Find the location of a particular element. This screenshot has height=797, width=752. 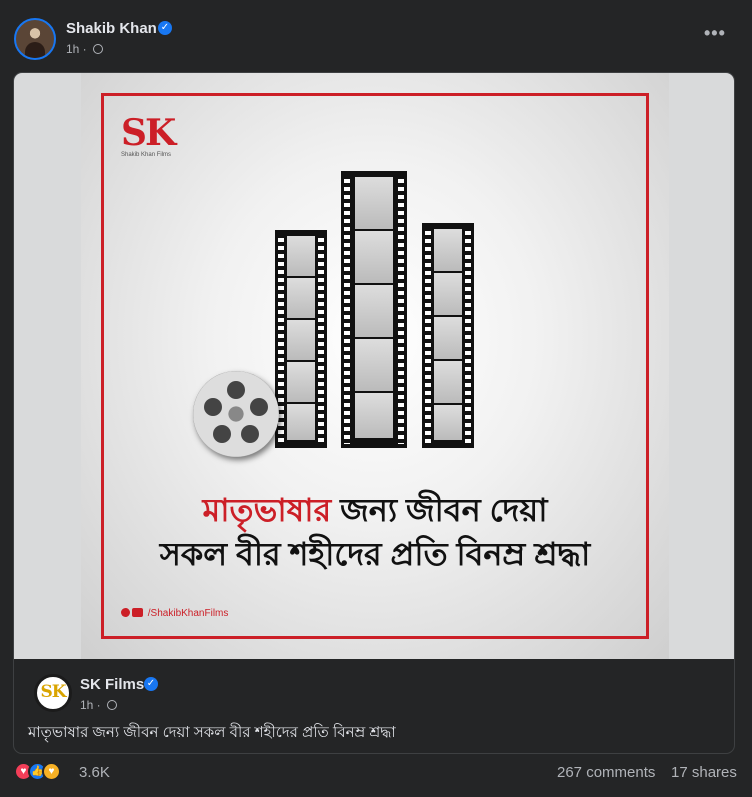

care-icon: ♥ is located at coordinates (51, 771).